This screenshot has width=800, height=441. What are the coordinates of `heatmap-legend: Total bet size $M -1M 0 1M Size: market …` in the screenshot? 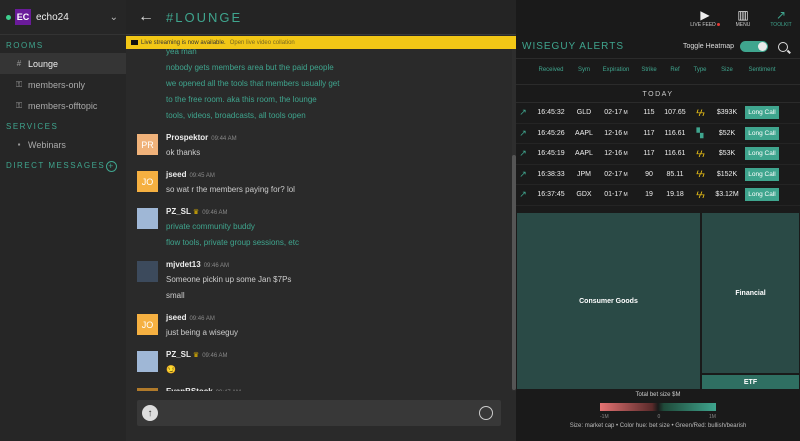 It's located at (658, 415).